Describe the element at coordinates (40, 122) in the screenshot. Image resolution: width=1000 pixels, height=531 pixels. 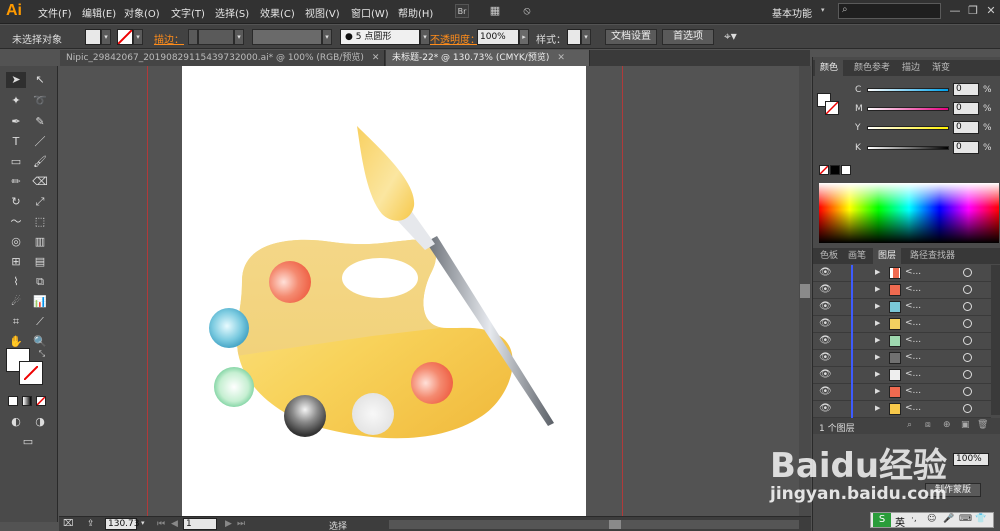
I see `curvature-tool-icon: ✎` at that location.